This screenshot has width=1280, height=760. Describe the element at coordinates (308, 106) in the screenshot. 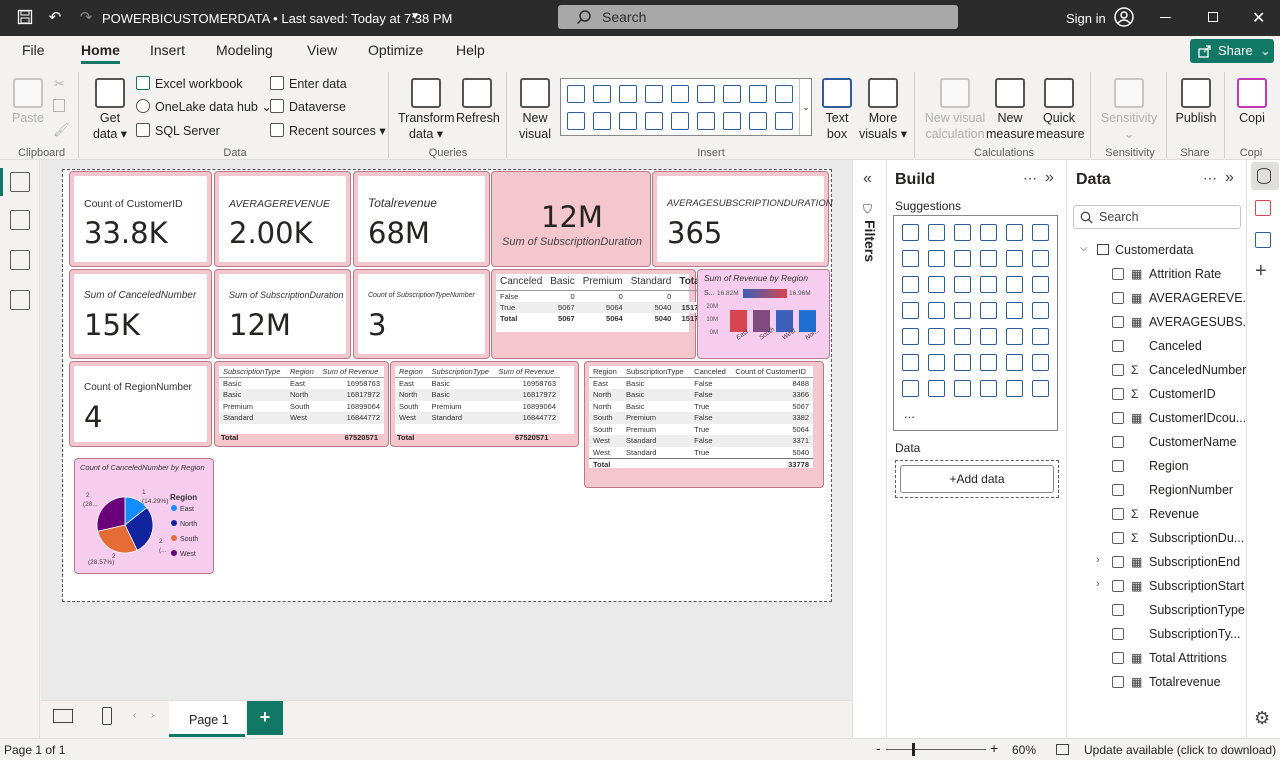

I see `dataverse-button: Dataverse` at that location.